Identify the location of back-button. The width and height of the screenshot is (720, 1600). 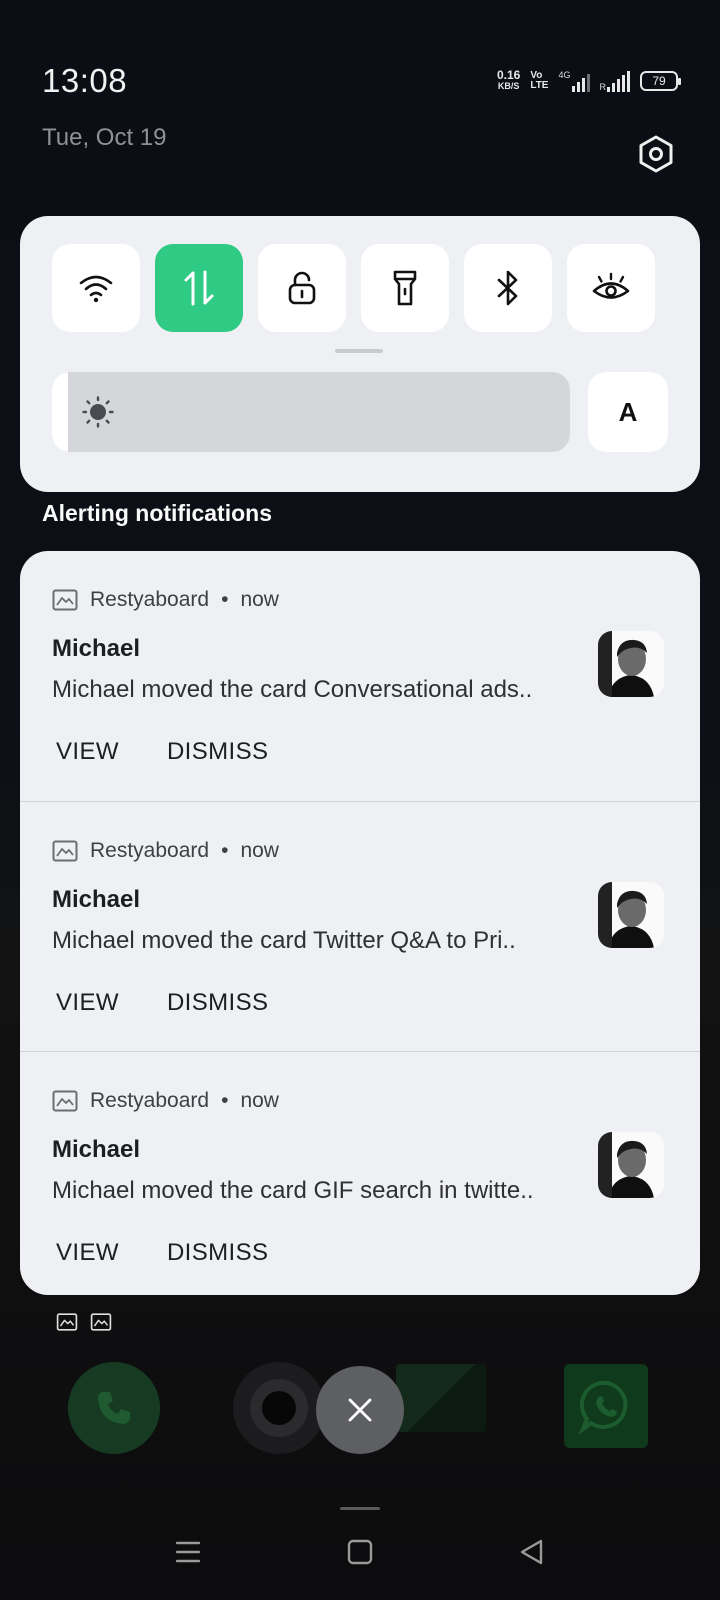
(532, 1554).